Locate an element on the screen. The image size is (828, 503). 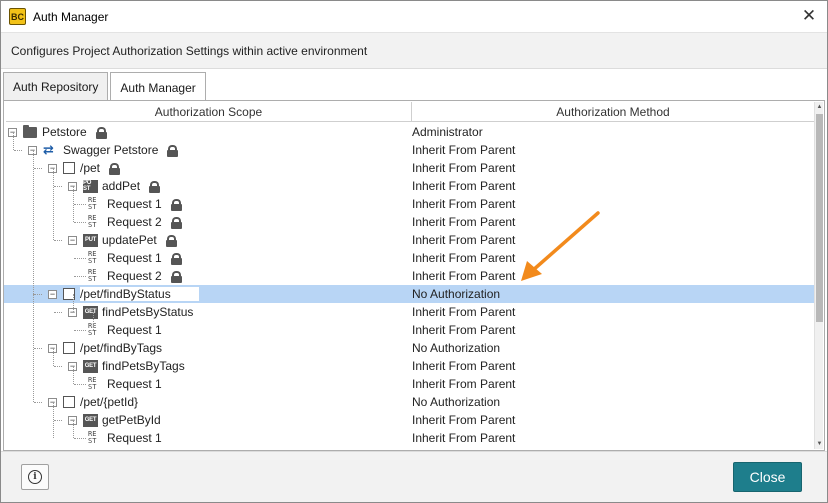
scope-cell: −/pet/findByTags is located at coordinates (207, 348).